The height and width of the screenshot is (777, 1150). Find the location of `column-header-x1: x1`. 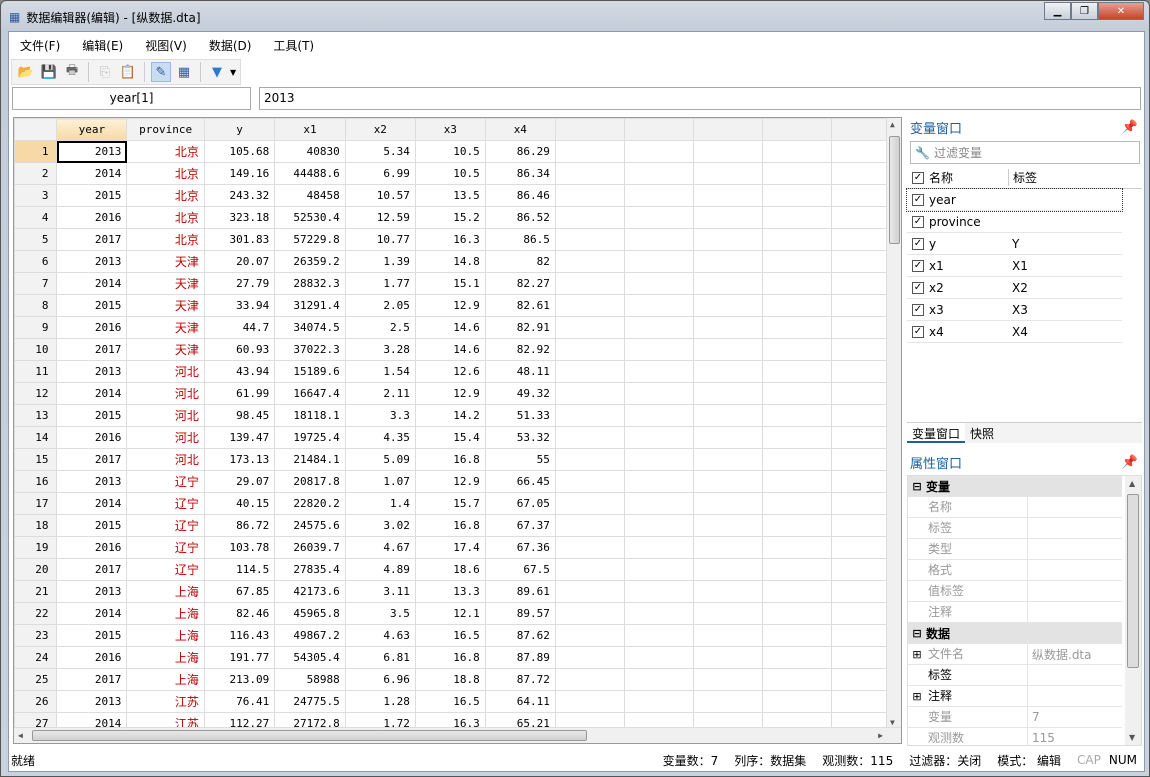

column-header-x1: x1 is located at coordinates (310, 129).